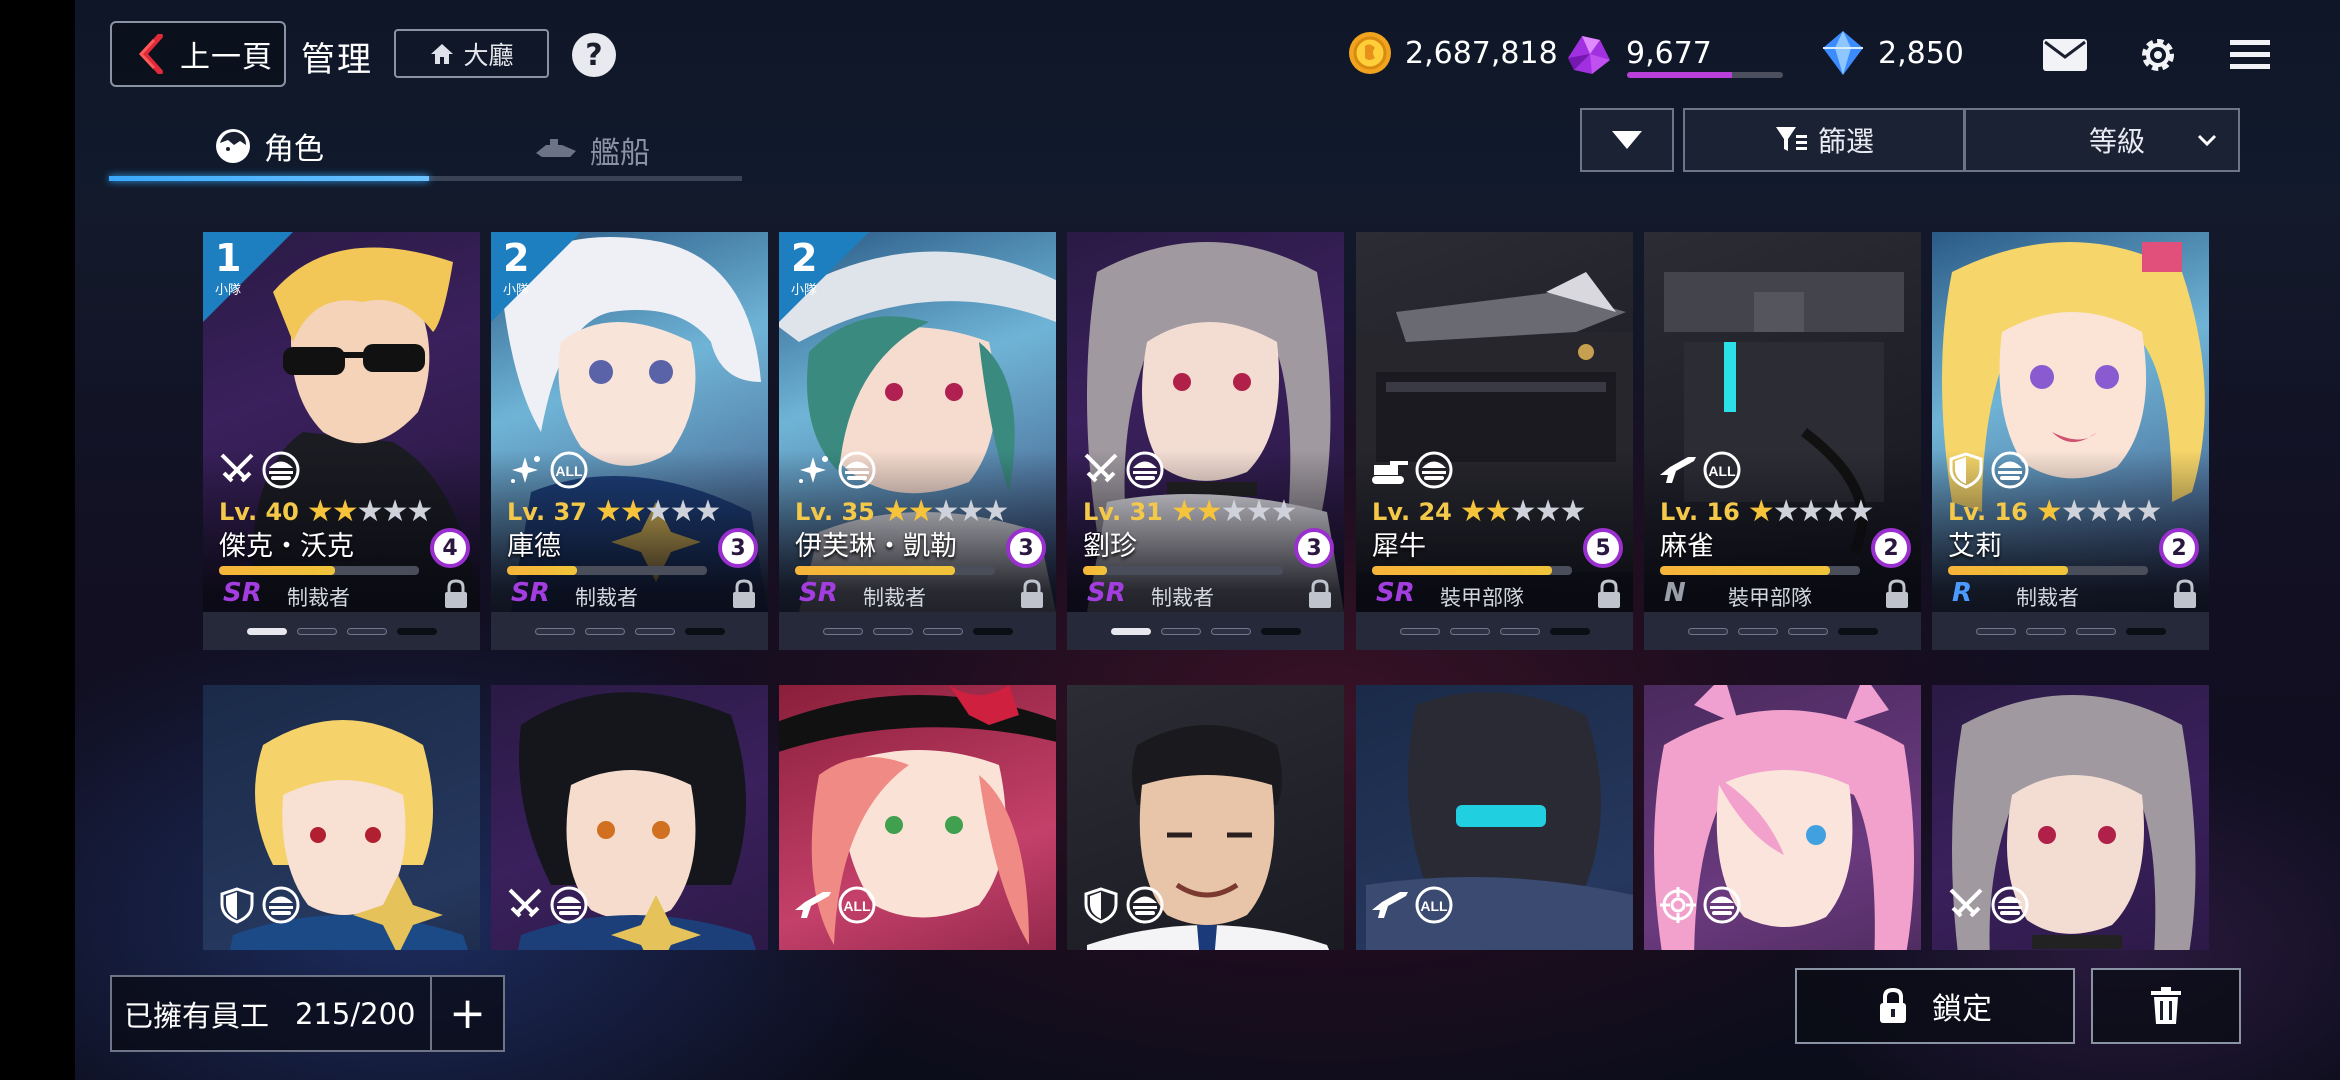 This screenshot has height=1080, width=2340. What do you see at coordinates (1962, 593) in the screenshot?
I see `rarity-badge: R` at bounding box center [1962, 593].